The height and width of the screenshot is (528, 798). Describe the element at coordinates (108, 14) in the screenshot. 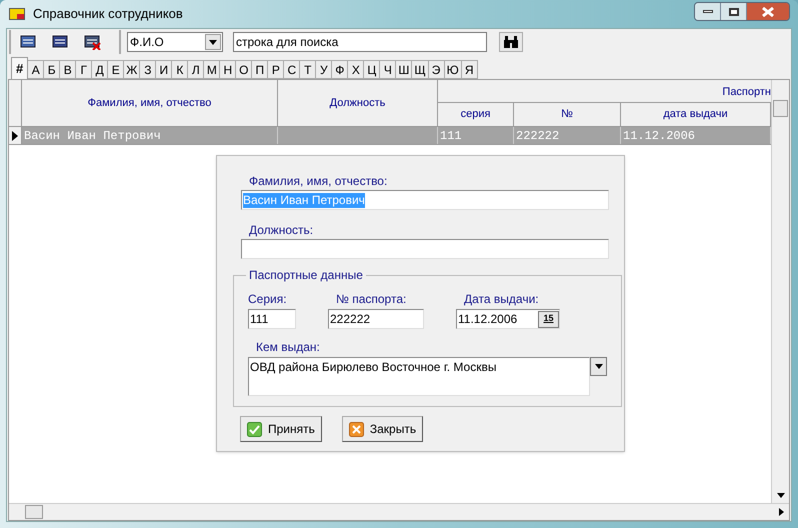

I see `window-title: Справочник сотрудников` at that location.